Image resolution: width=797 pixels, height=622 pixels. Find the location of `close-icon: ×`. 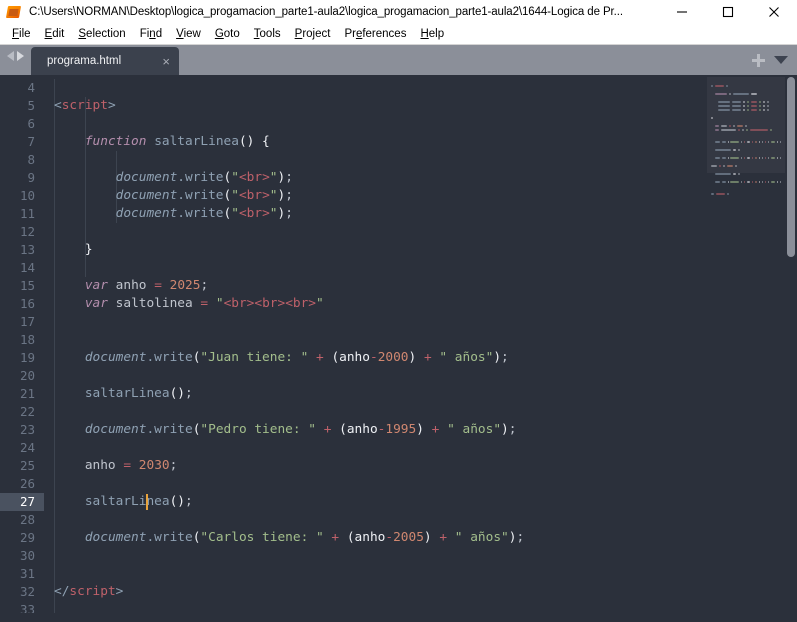

close-icon: × is located at coordinates (166, 61).